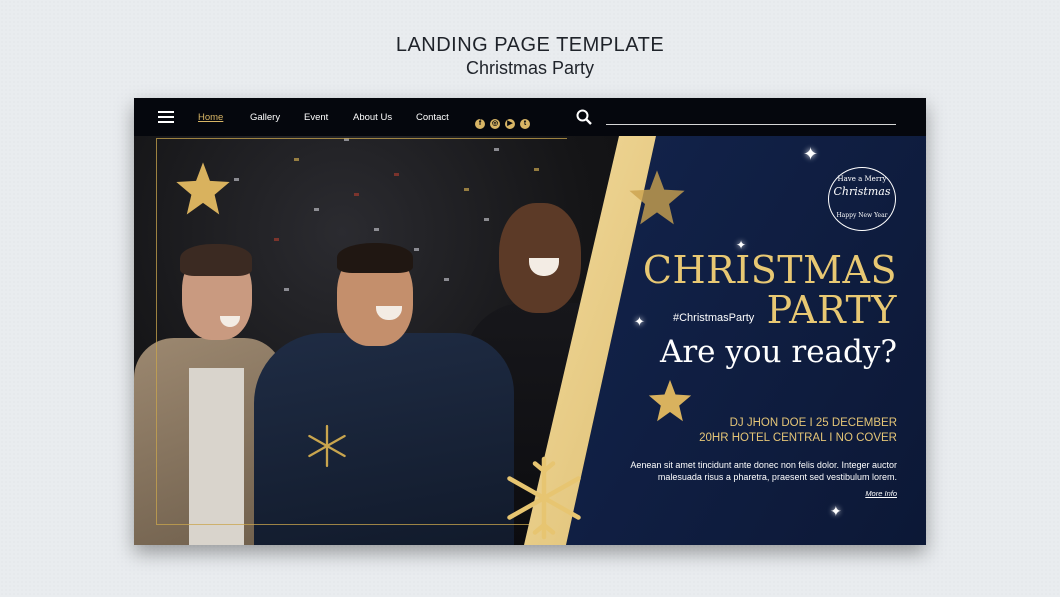 The image size is (1060, 597). What do you see at coordinates (798, 438) in the screenshot?
I see `event-details-line-2: 20HR HOTEL CENTRAL I NO COVER` at bounding box center [798, 438].